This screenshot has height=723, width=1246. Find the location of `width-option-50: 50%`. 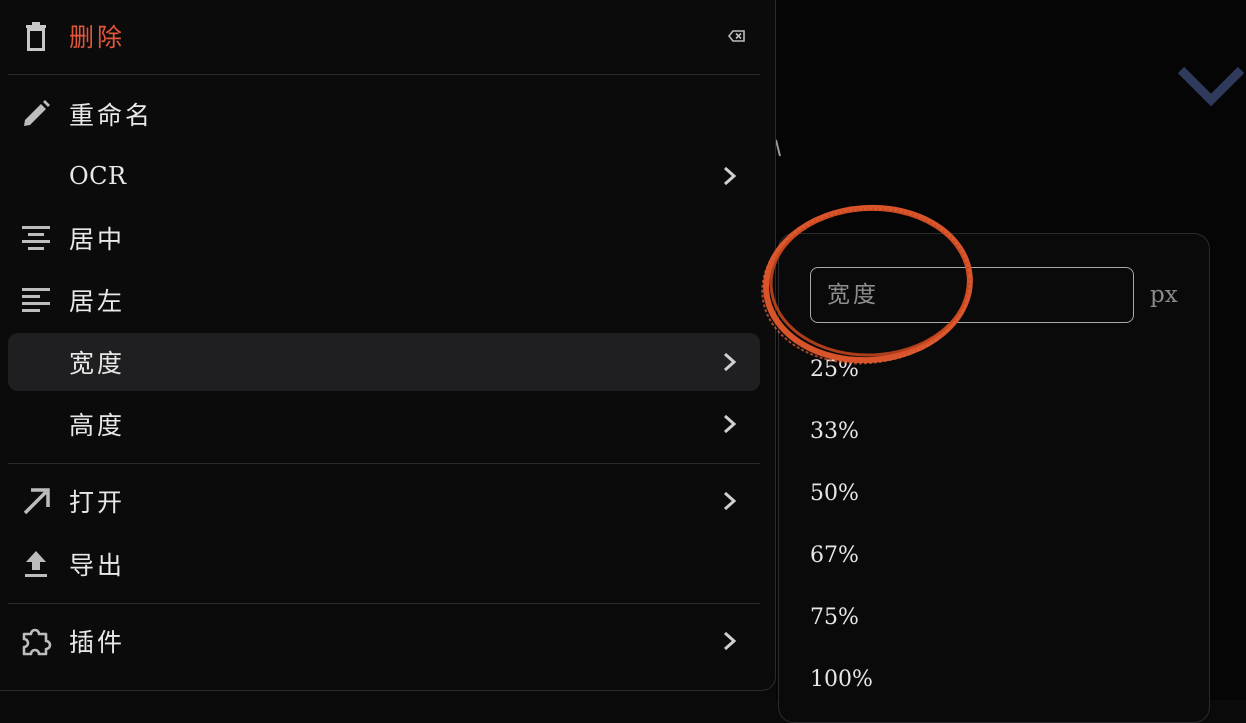

width-option-50: 50% is located at coordinates (834, 493).